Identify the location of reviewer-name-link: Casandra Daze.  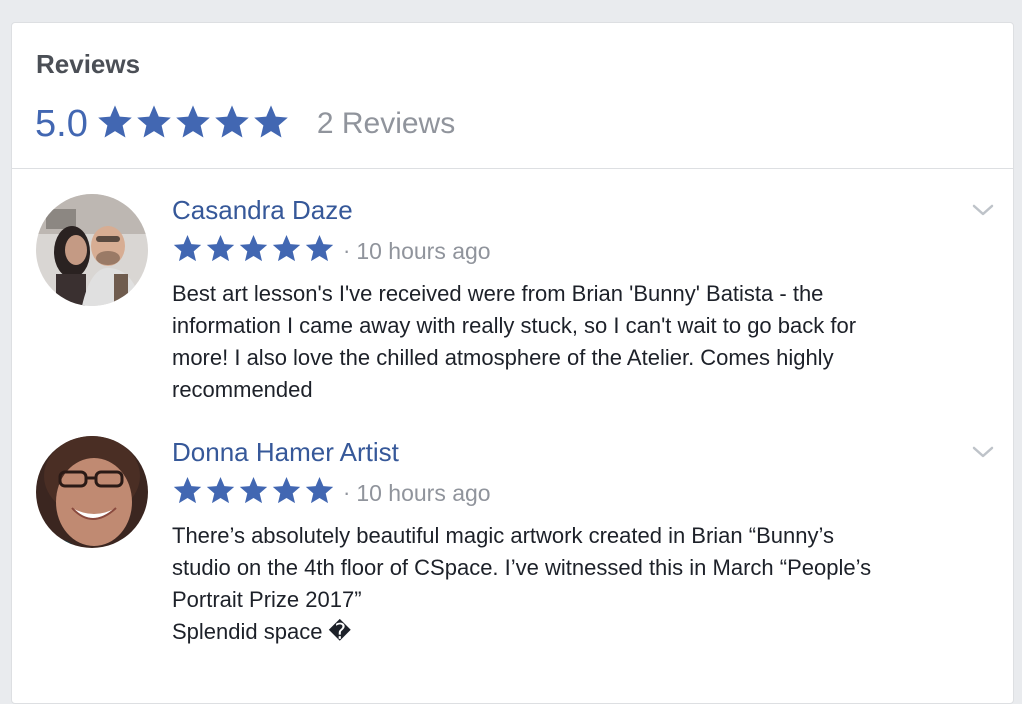
(262, 210).